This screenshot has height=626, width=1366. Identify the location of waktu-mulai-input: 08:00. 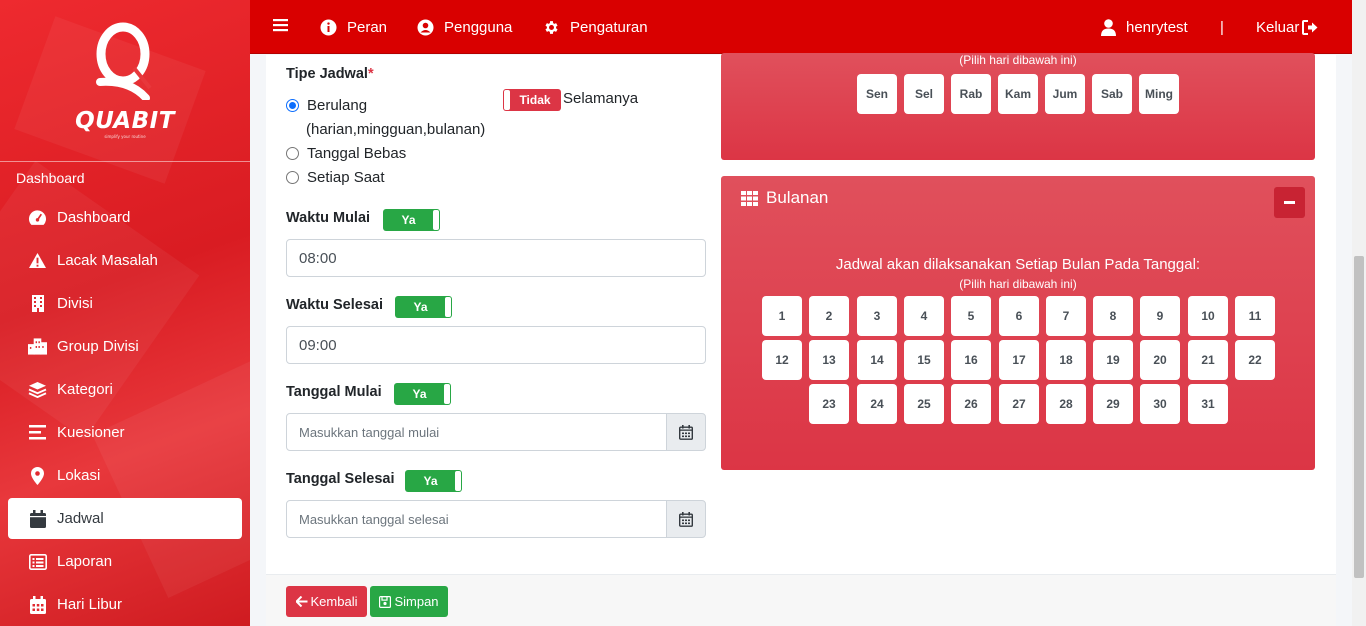
(496, 258).